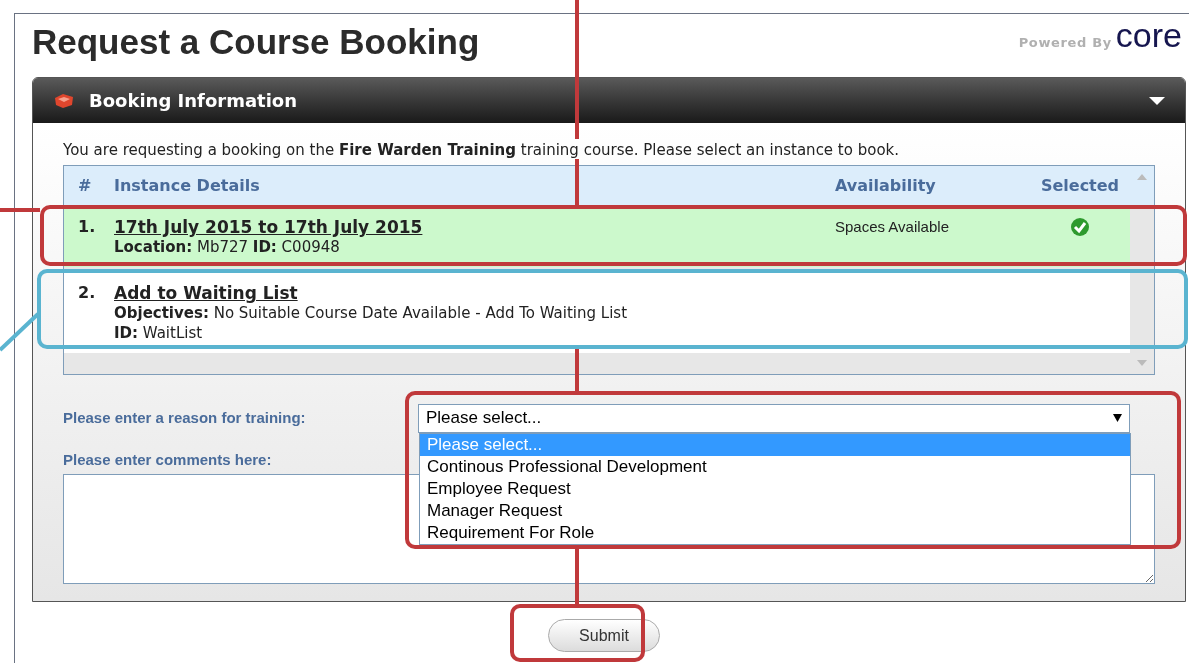  What do you see at coordinates (256, 42) in the screenshot?
I see `page-title: Request a Course Booking` at bounding box center [256, 42].